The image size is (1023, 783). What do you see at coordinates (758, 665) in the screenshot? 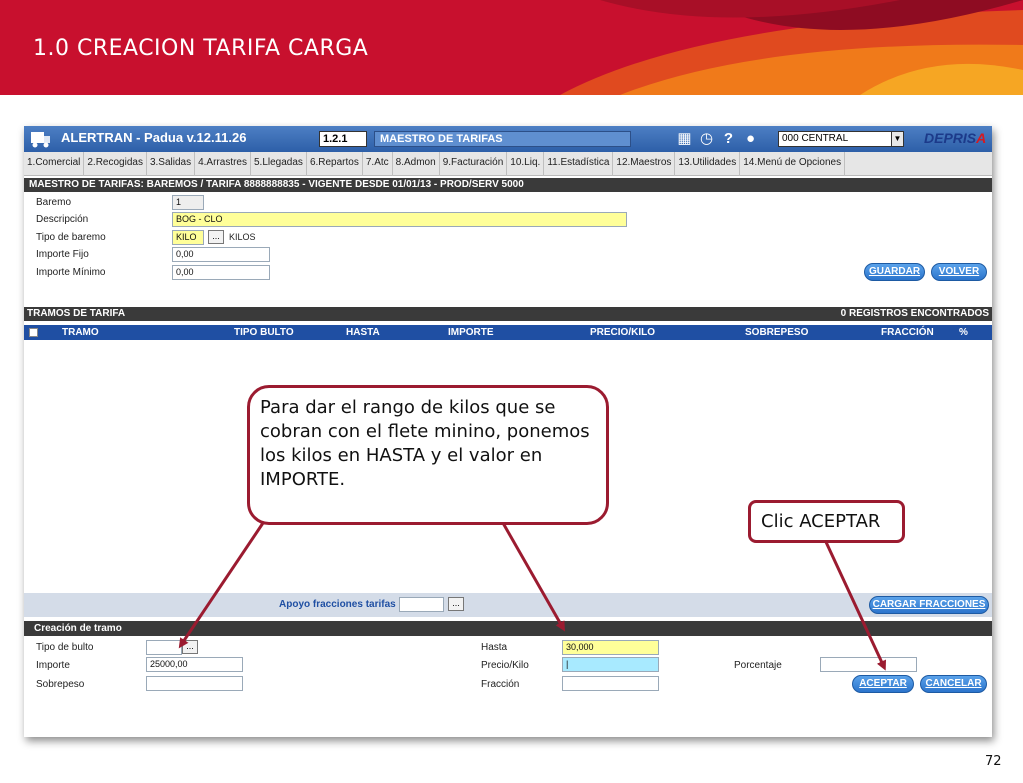
I see `porcentaje-label: Porcentaje` at bounding box center [758, 665].